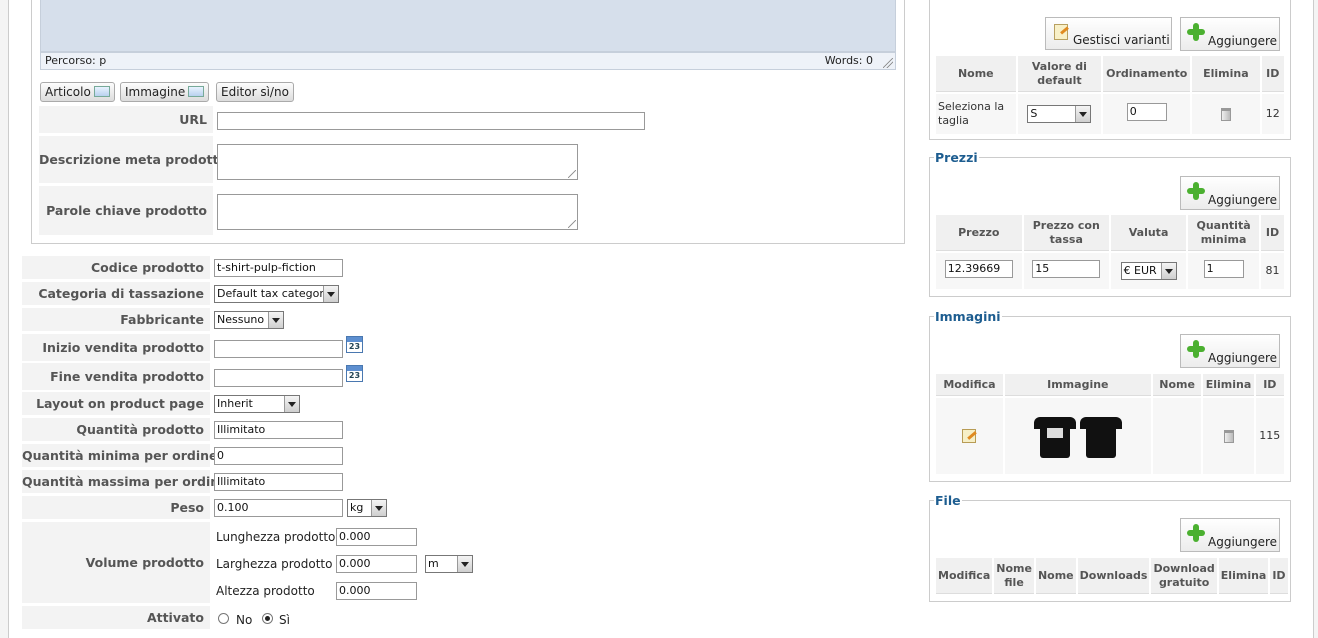 The width and height of the screenshot is (1318, 638). Describe the element at coordinates (276, 294) in the screenshot. I see `tax-category-select: Default tax category` at that location.